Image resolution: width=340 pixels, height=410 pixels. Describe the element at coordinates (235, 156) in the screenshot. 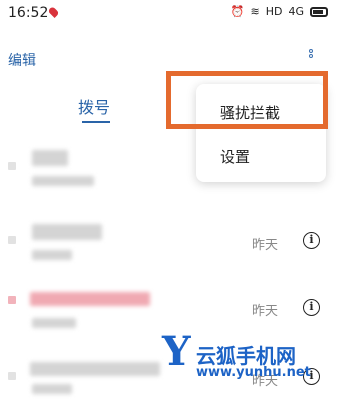

I see `menu-item-settings: 设置` at that location.